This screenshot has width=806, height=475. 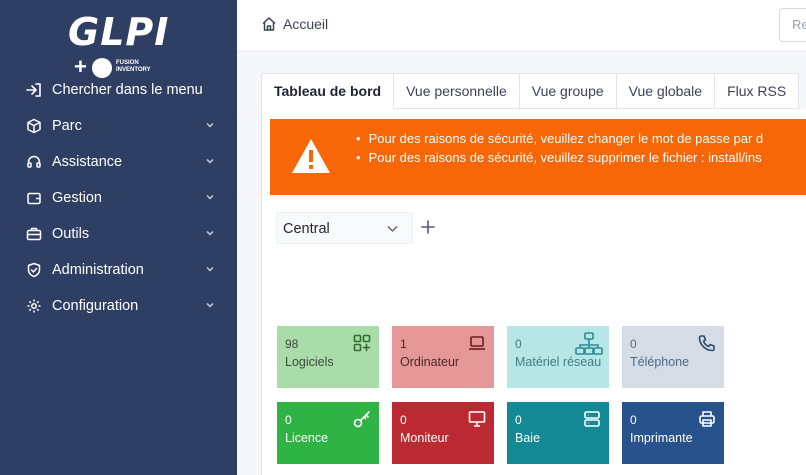 What do you see at coordinates (457, 91) in the screenshot?
I see `tab-vue-personnelle: Vue personnelle` at bounding box center [457, 91].